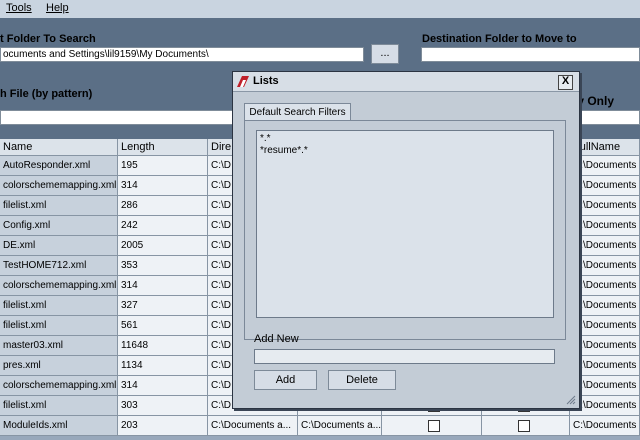  What do you see at coordinates (163, 306) in the screenshot?
I see `cell-length: 327` at bounding box center [163, 306].